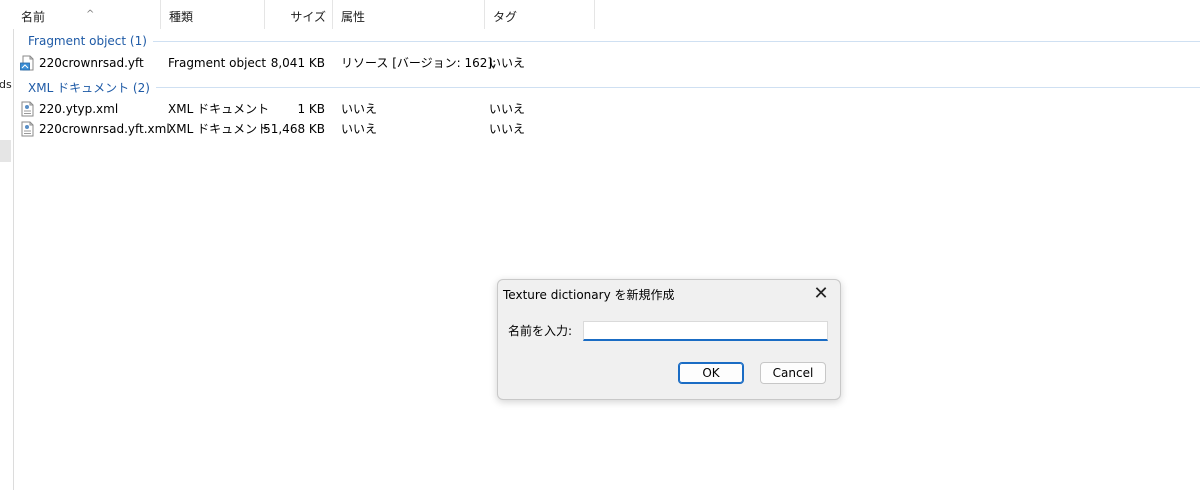  Describe the element at coordinates (7, 245) in the screenshot. I see `navigation-pane: ds` at that location.